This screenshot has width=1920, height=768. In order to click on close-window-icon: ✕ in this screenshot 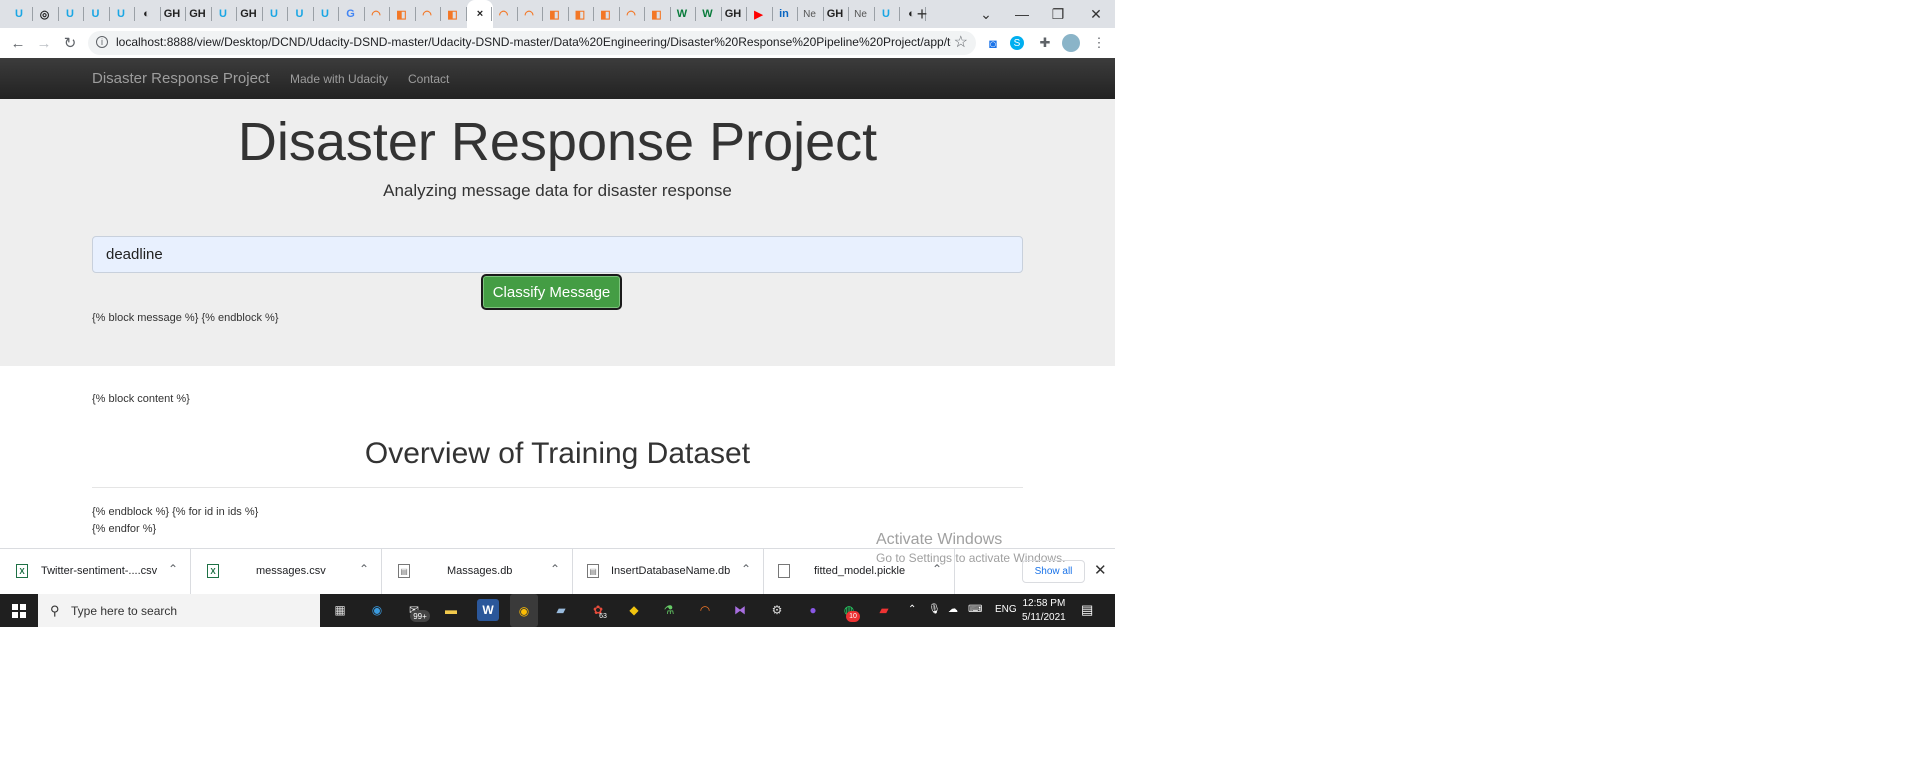, I will do `click(1096, 14)`.